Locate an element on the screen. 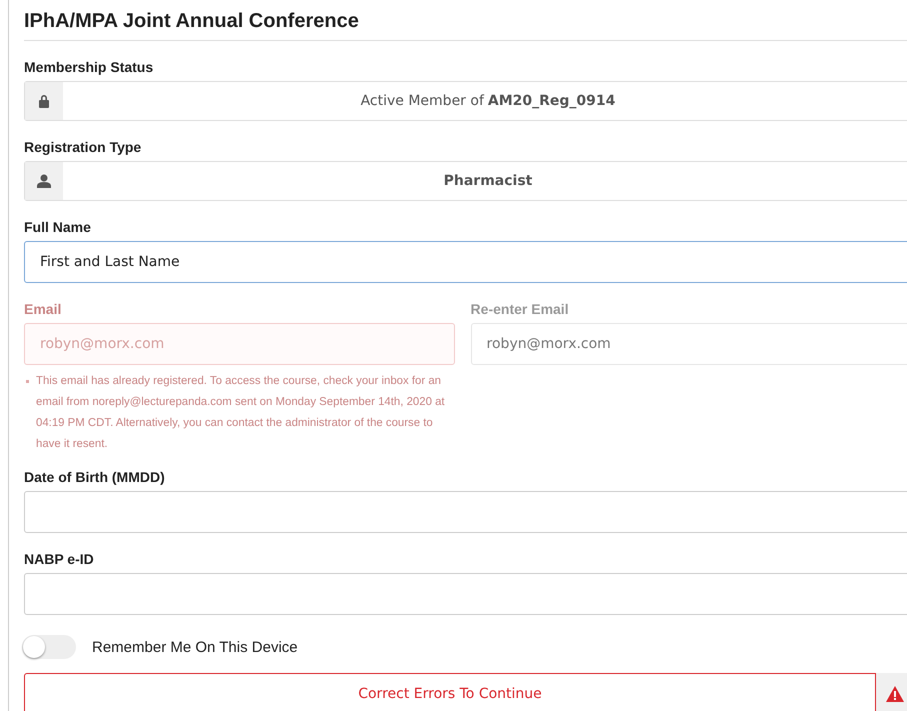 This screenshot has width=907, height=711. date-of-birth-field is located at coordinates (465, 512).